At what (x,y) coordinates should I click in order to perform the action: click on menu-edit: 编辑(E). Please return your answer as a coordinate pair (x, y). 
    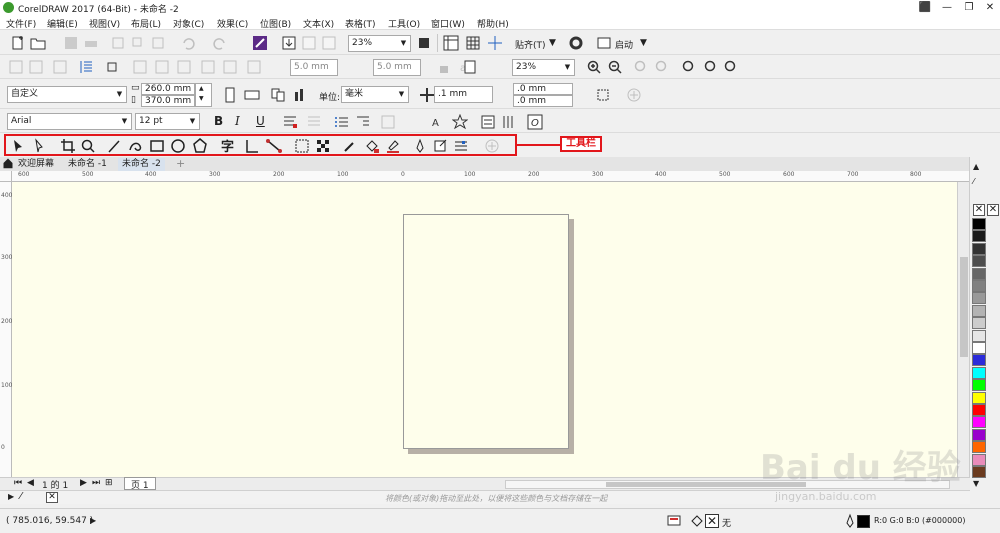
    Looking at the image, I should click on (62, 23).